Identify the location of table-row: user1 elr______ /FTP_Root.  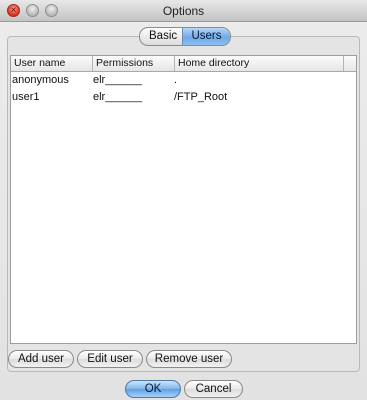
(183, 97).